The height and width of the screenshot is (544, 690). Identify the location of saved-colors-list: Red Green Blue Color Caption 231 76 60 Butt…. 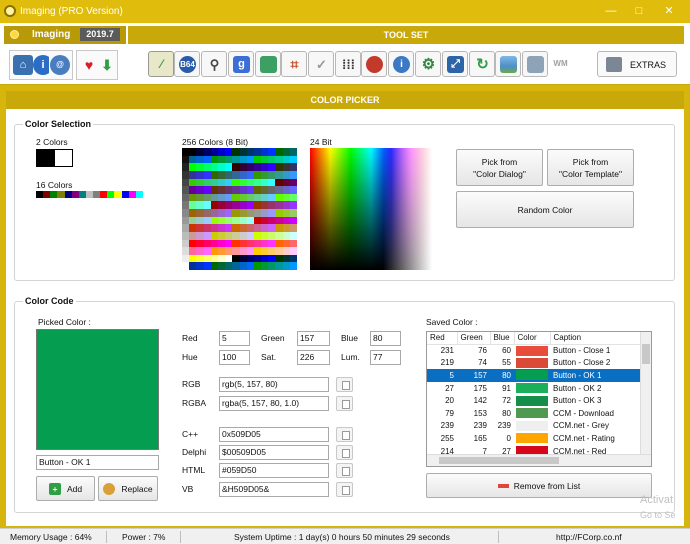
(539, 399).